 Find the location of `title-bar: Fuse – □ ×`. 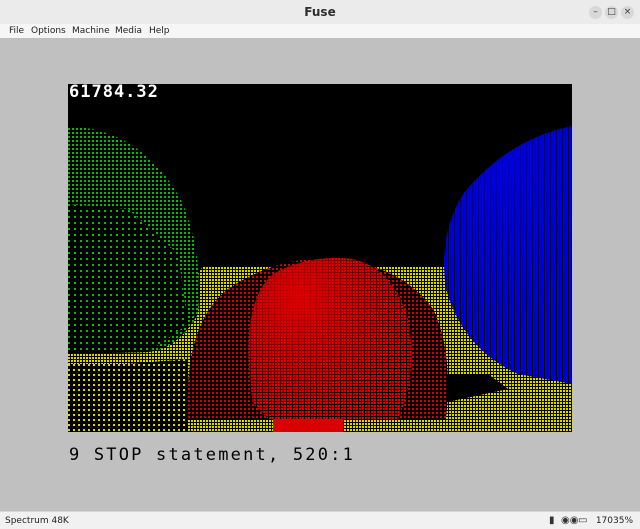

title-bar: Fuse – □ × is located at coordinates (320, 12).